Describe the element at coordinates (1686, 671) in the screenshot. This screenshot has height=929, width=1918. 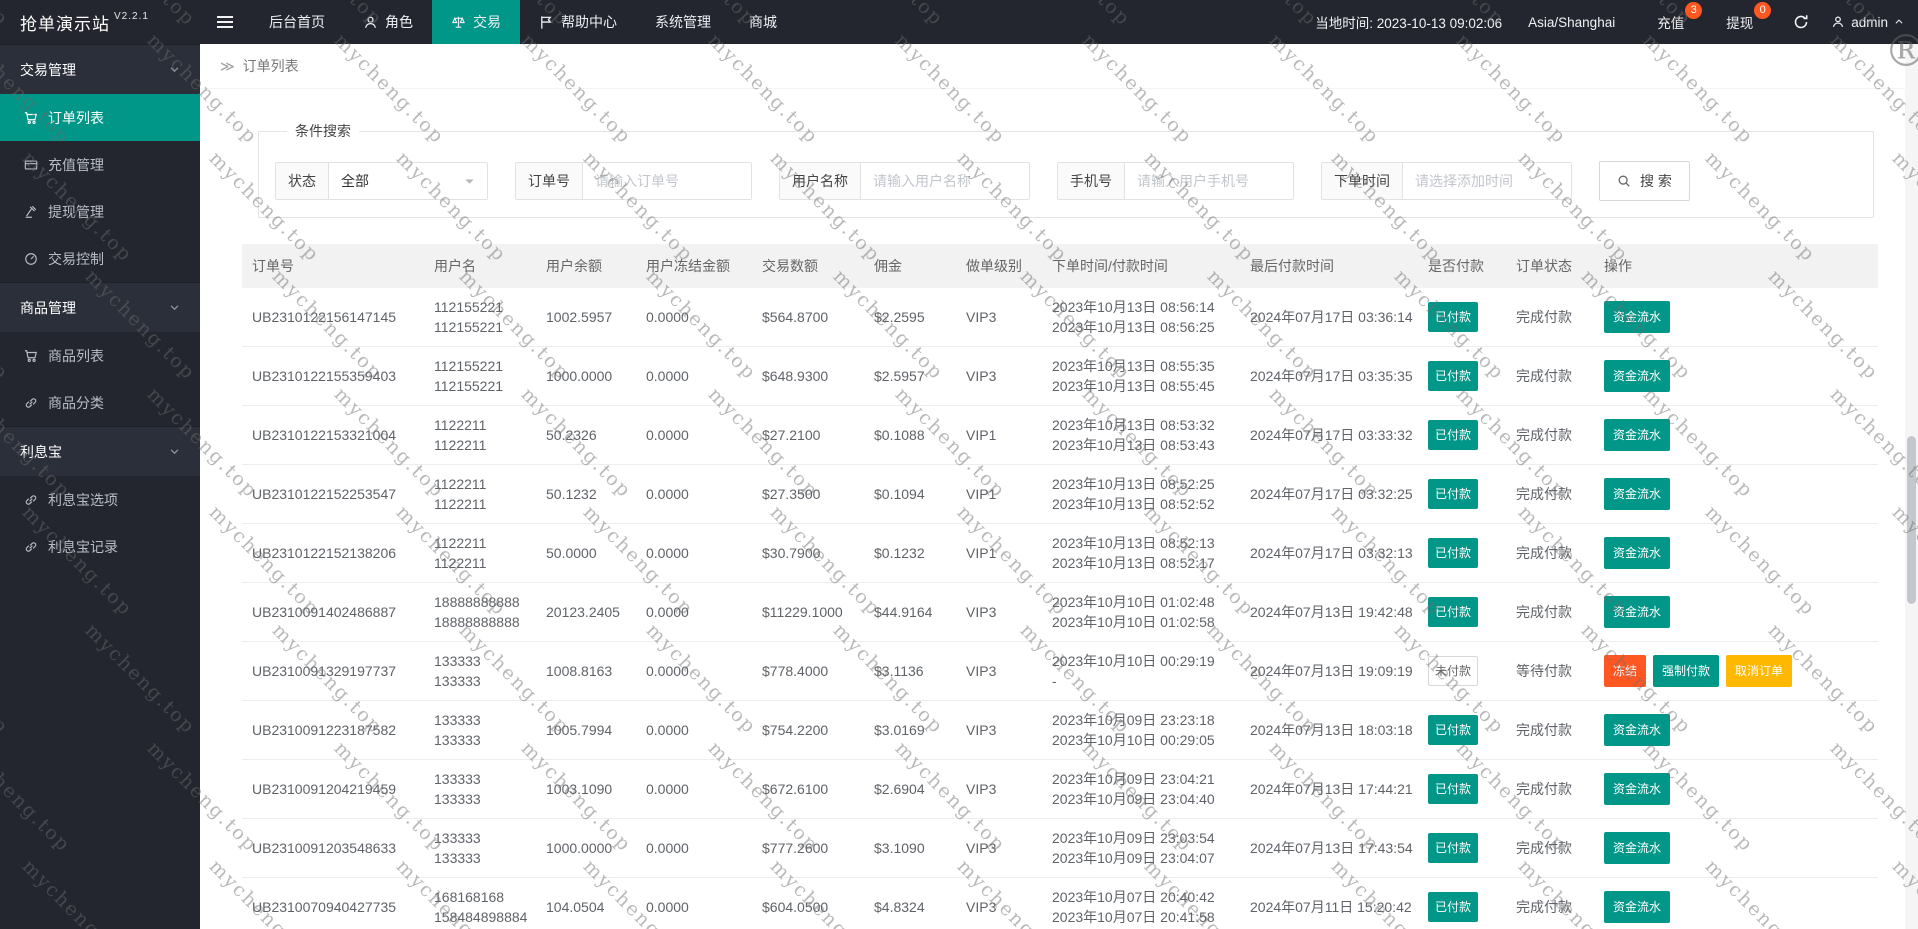
I see `action-button-强制付款: 强制付款` at that location.